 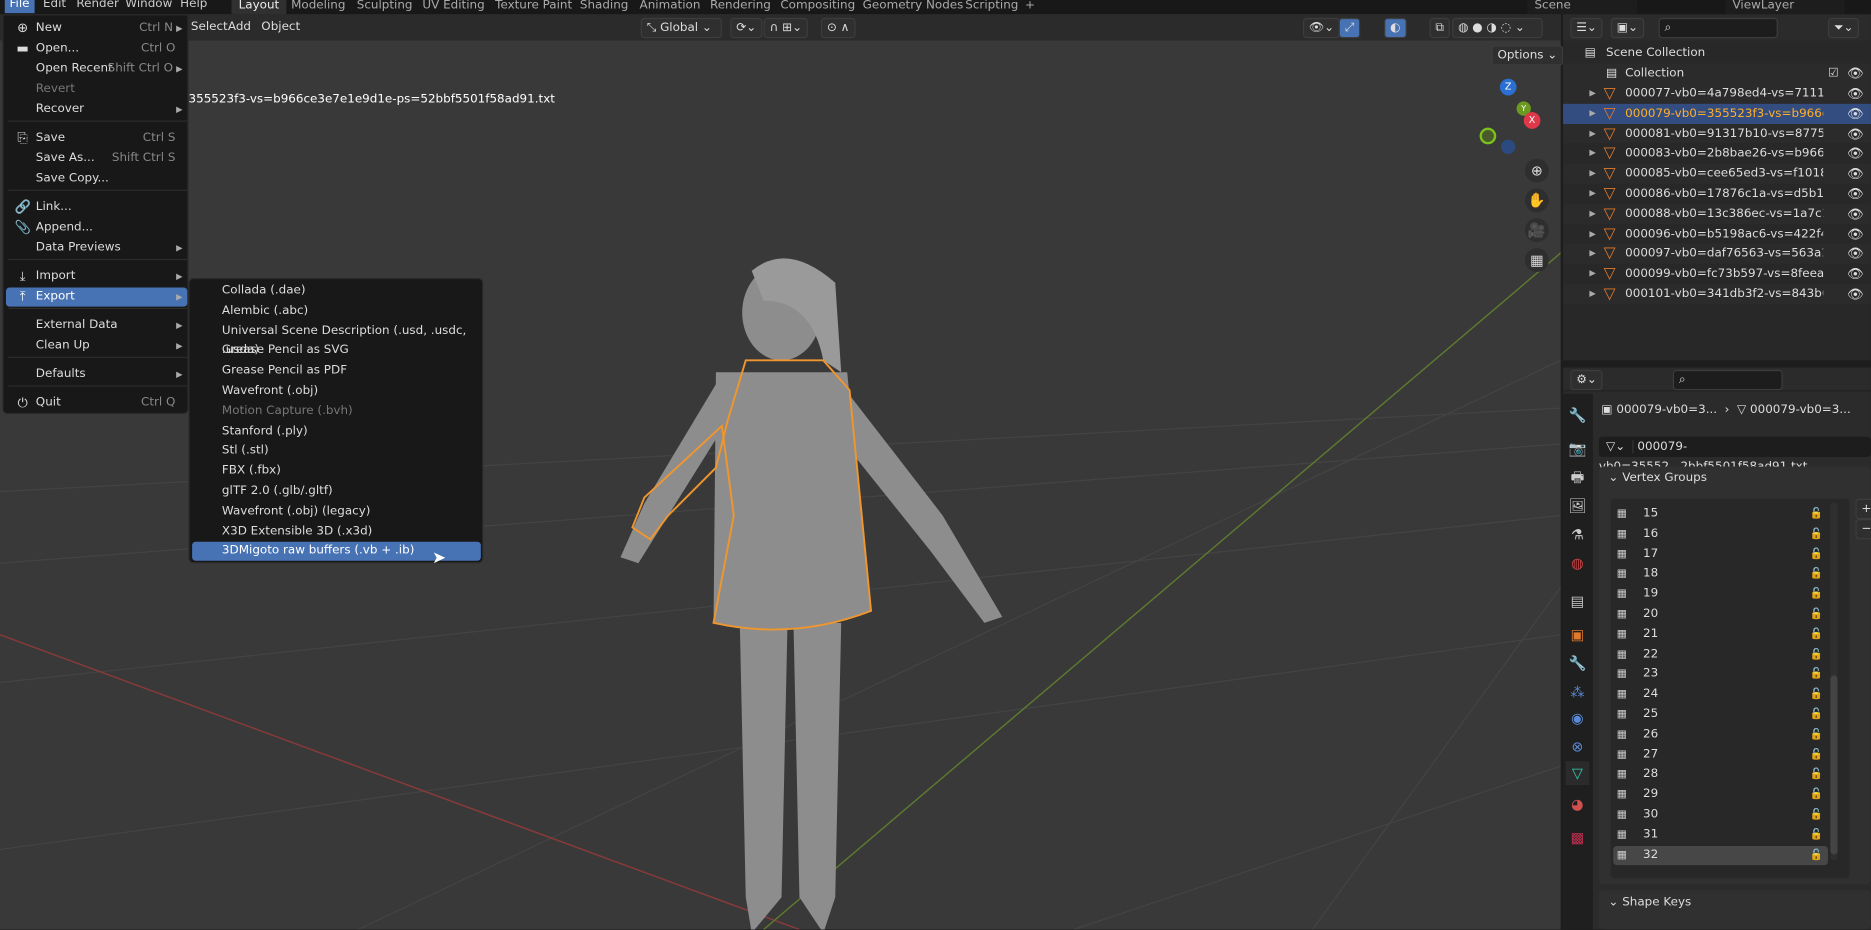 What do you see at coordinates (336, 491) in the screenshot?
I see `export-item: glTF 2.0 (.glb/.gltf)` at bounding box center [336, 491].